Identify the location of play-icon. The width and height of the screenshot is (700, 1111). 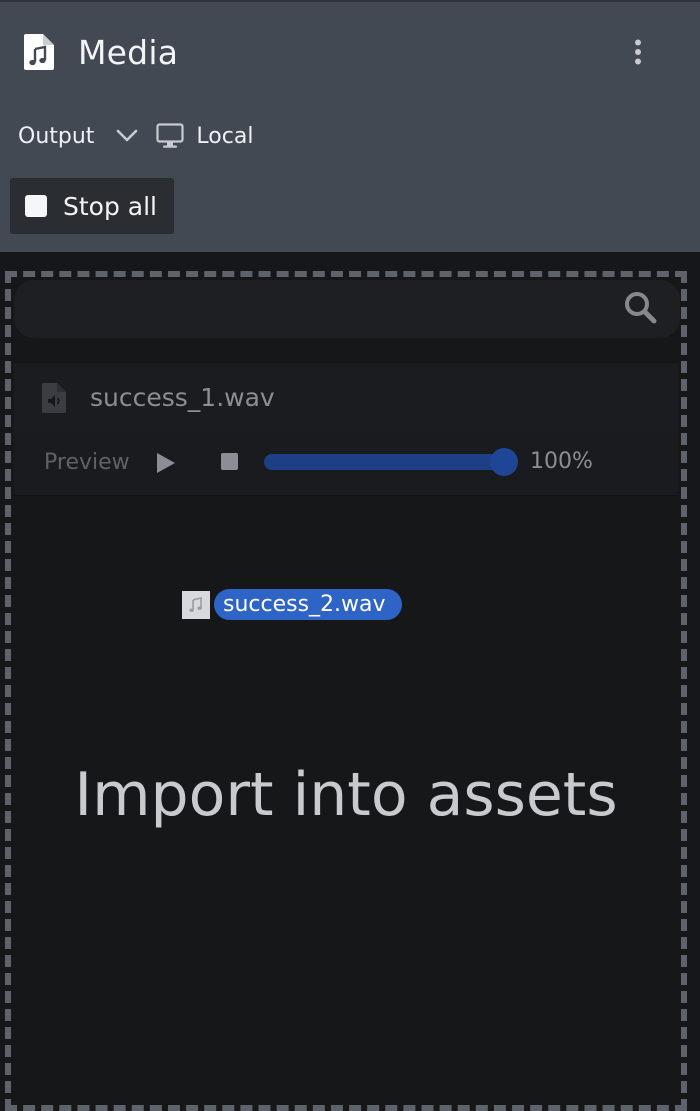
(166, 463).